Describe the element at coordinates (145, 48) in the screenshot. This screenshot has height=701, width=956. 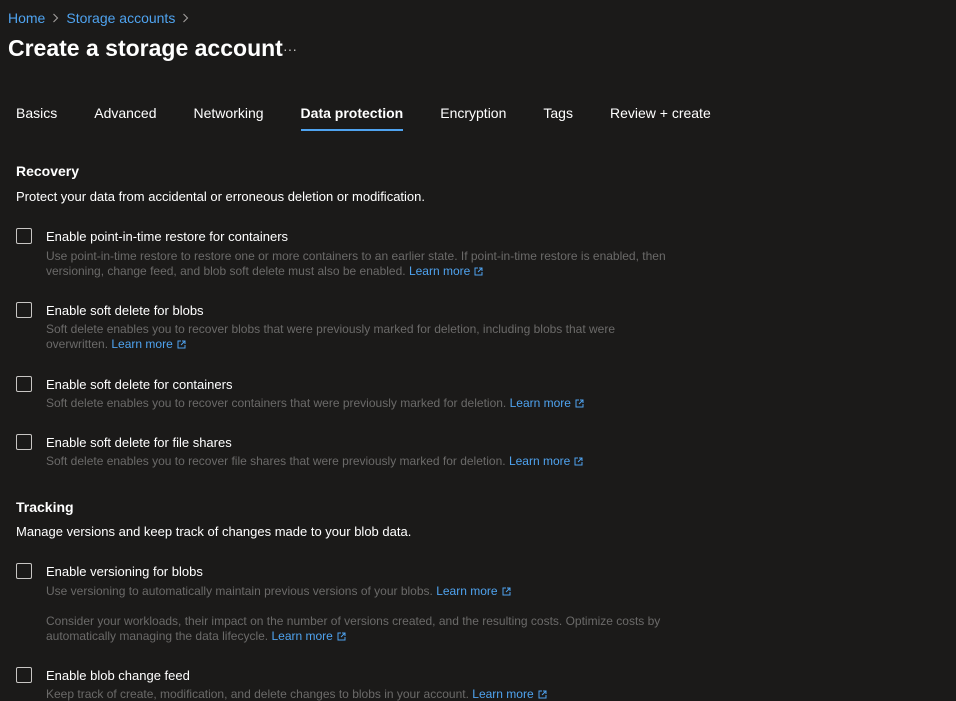
I see `page-title: Create a storage account` at that location.